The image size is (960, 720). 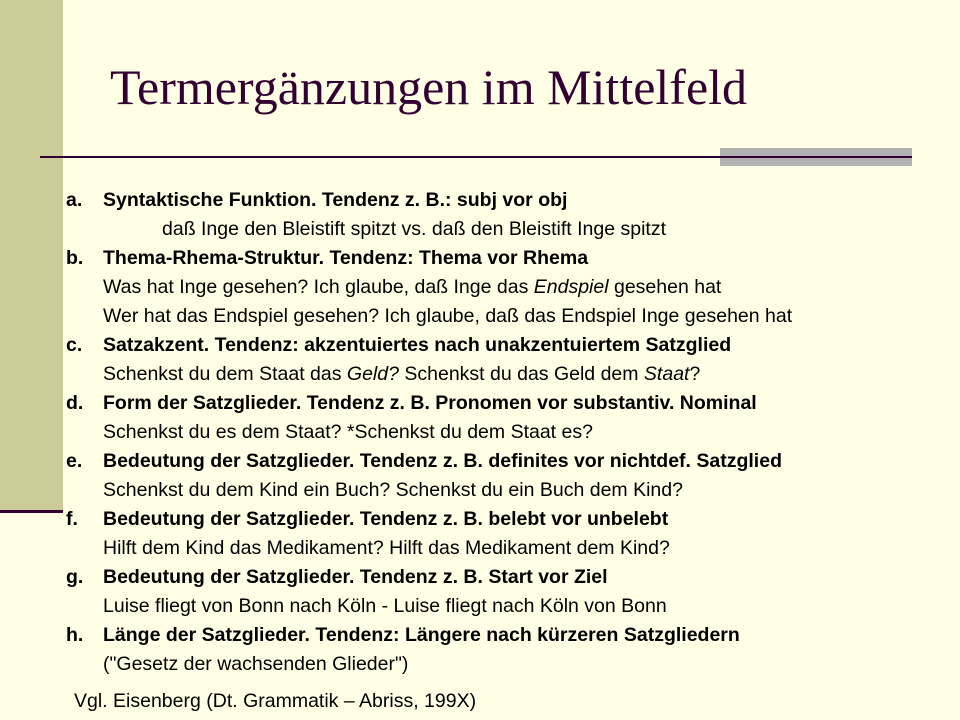 What do you see at coordinates (31, 256) in the screenshot?
I see `side-bar-decoration` at bounding box center [31, 256].